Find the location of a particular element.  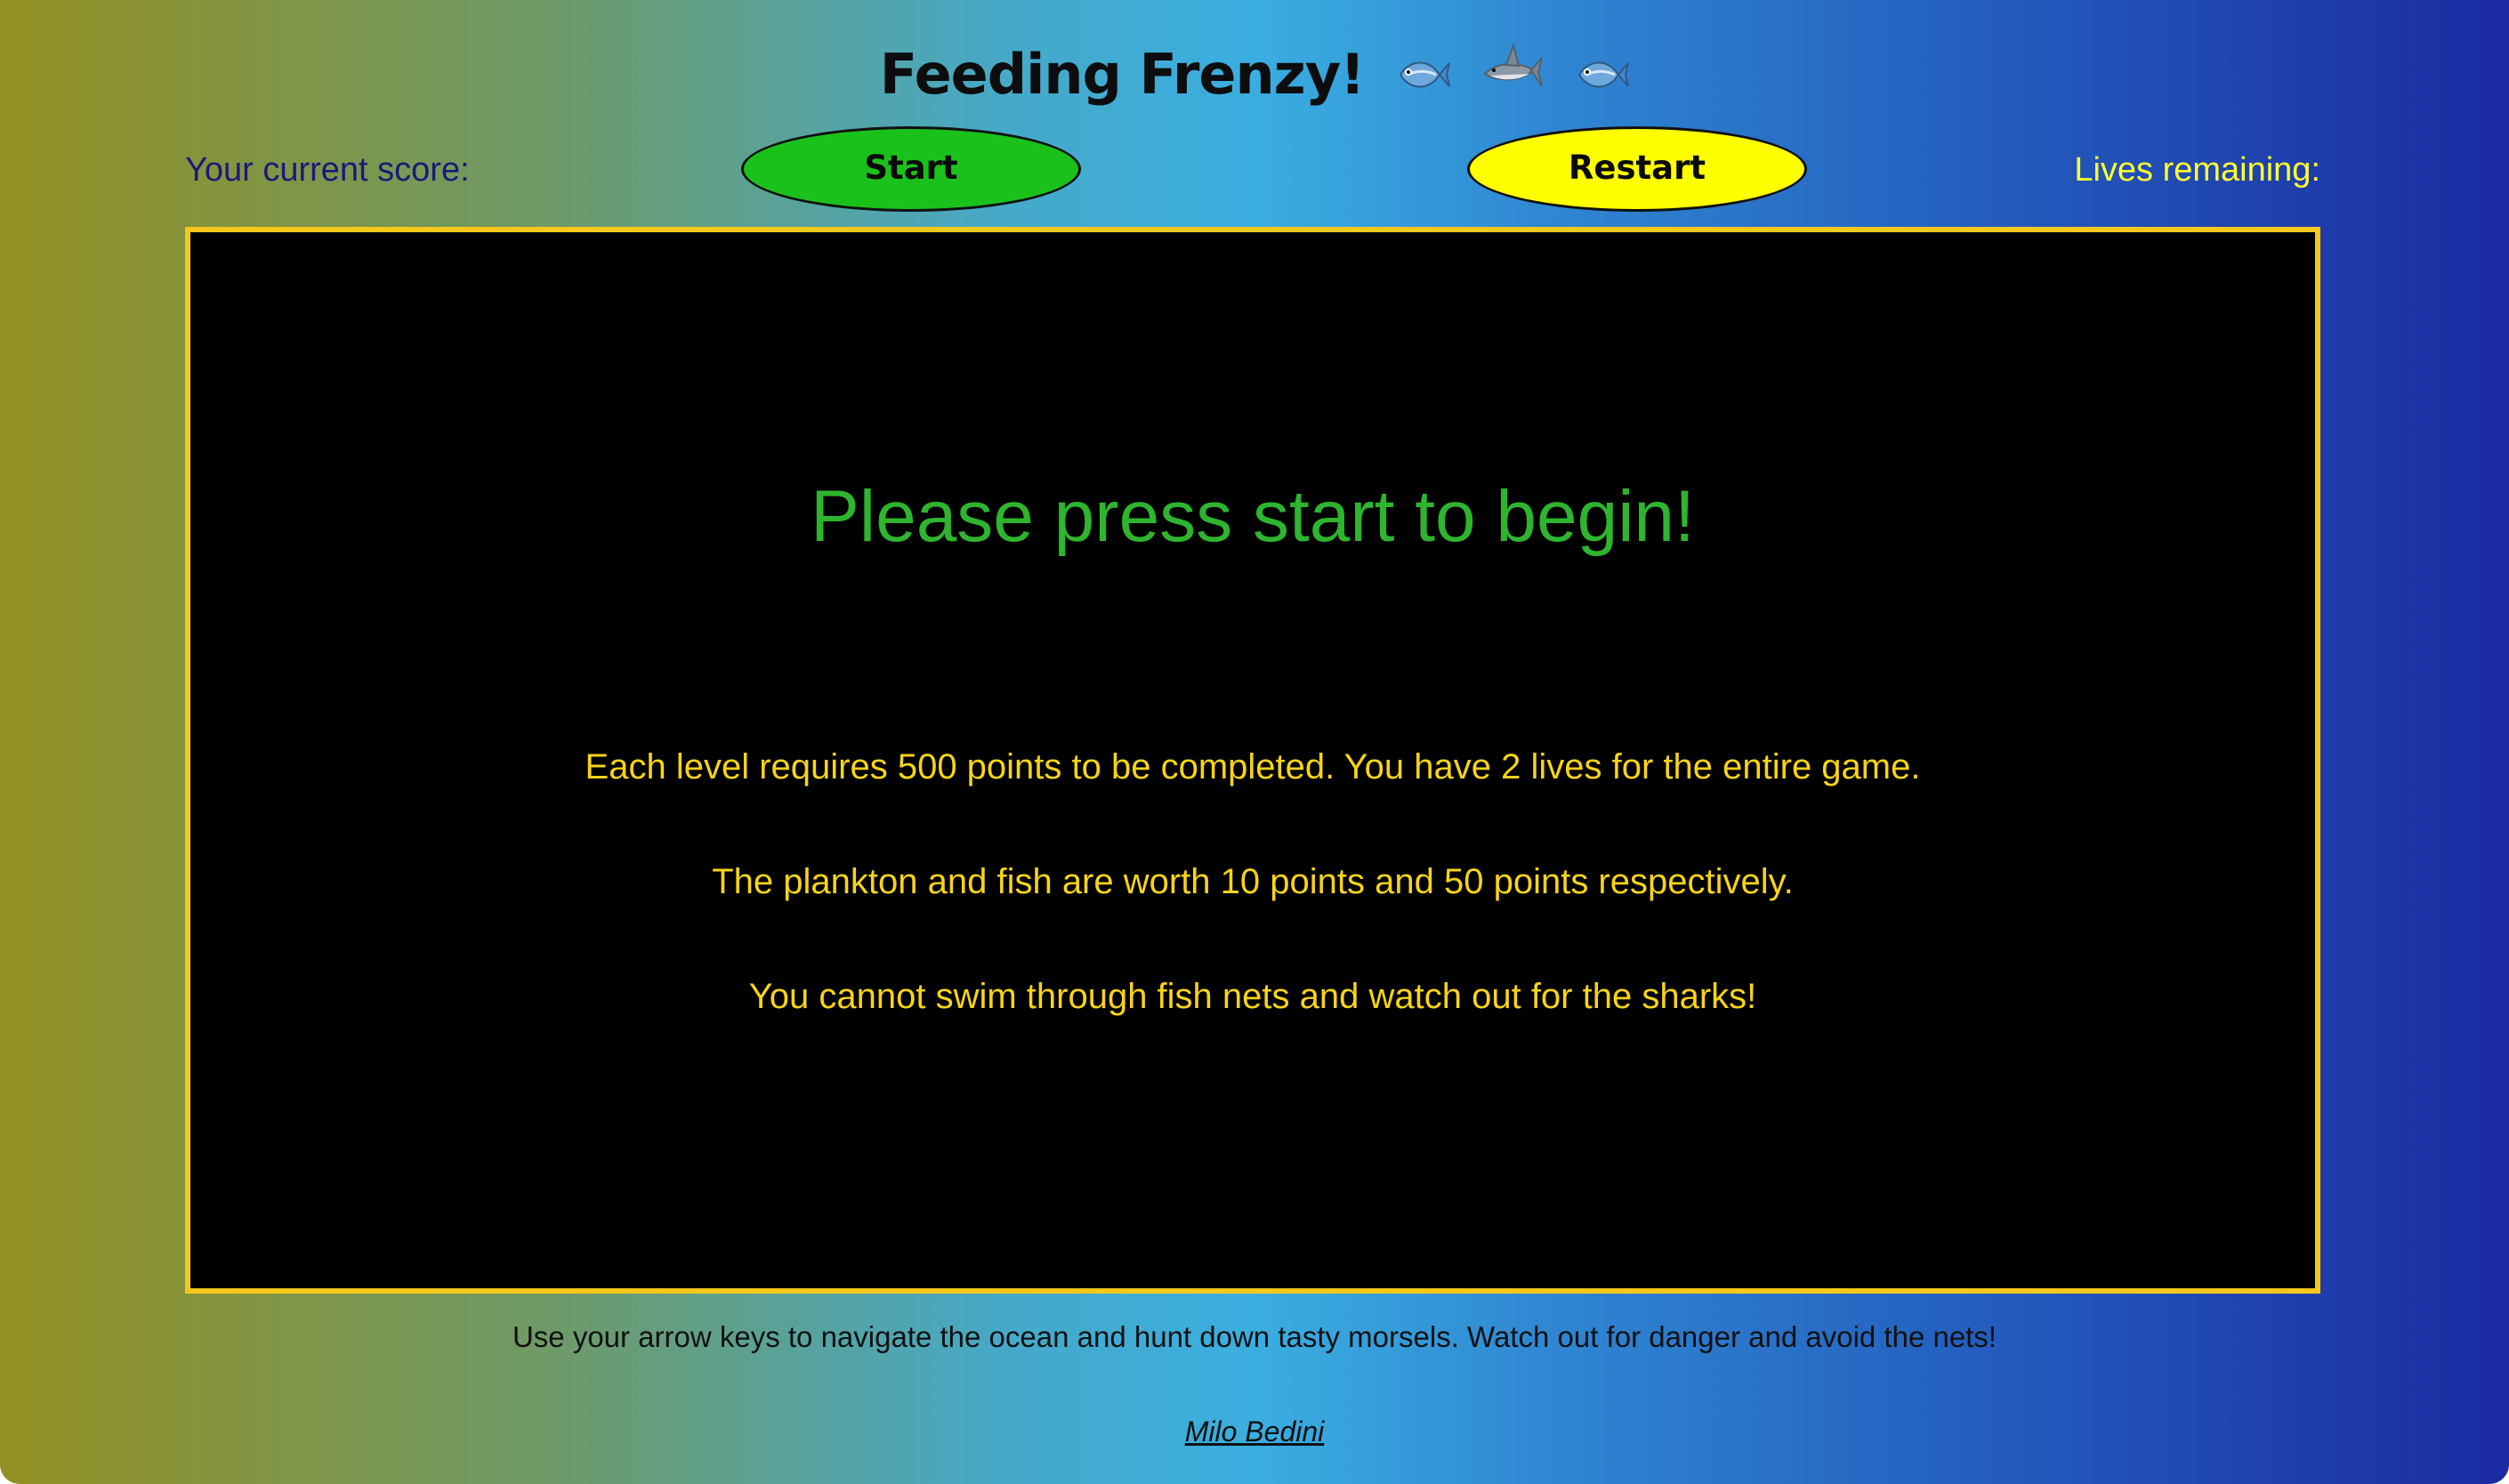

start-prompt: Please press start to begin! is located at coordinates (1253, 516).